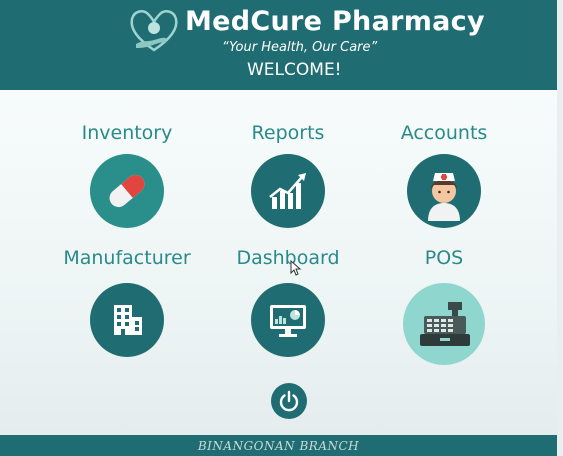 The width and height of the screenshot is (563, 456). I want to click on tile-manufacturer: Manufacturer, so click(127, 302).